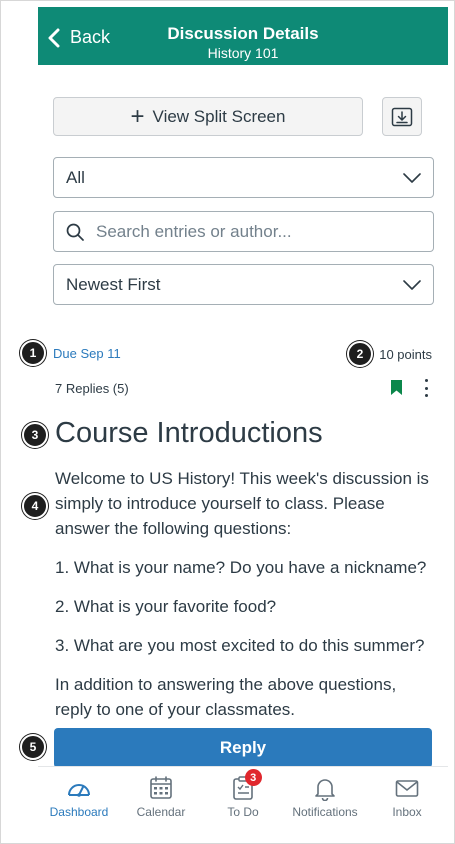 The height and width of the screenshot is (844, 455). Describe the element at coordinates (325, 812) in the screenshot. I see `tab-label: Notifications` at that location.